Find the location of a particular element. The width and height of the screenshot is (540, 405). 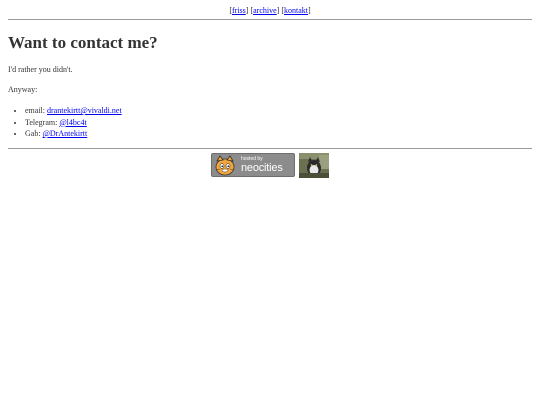

nav-link-archive: archive is located at coordinates (265, 10).